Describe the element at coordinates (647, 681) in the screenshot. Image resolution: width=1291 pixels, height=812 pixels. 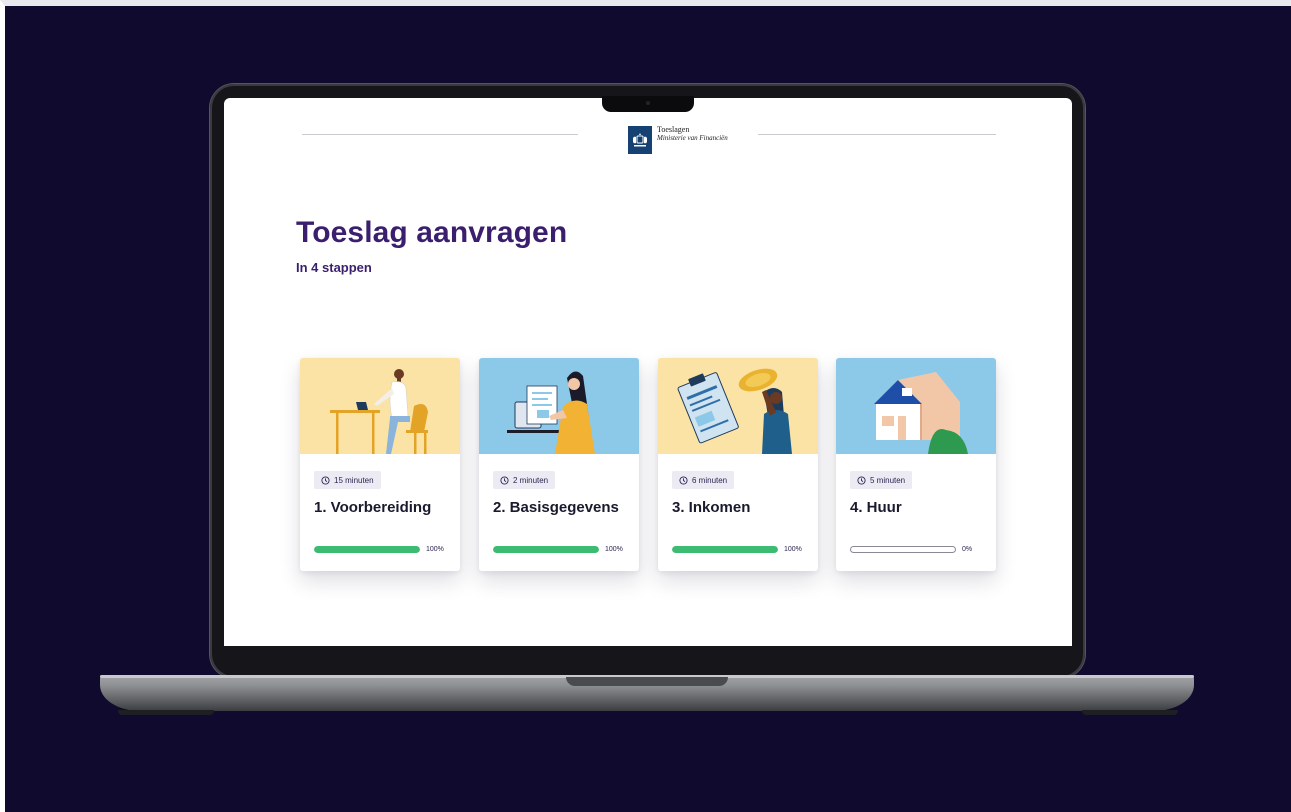
I see `laptop-hinge-notch` at that location.